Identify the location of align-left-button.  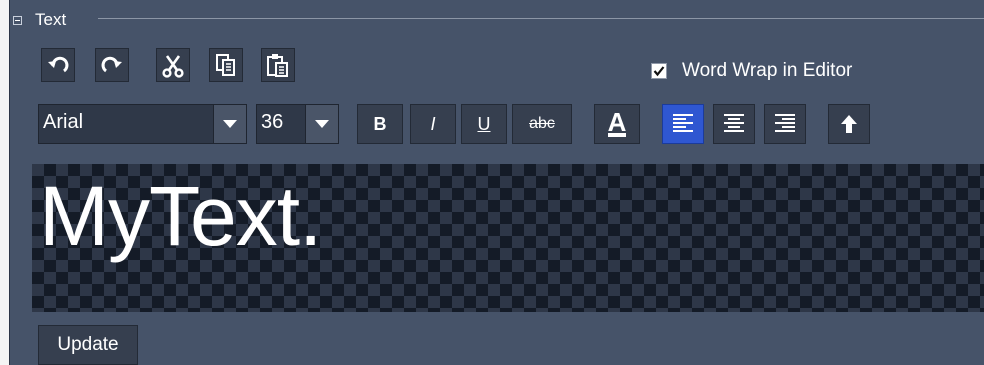
(683, 124).